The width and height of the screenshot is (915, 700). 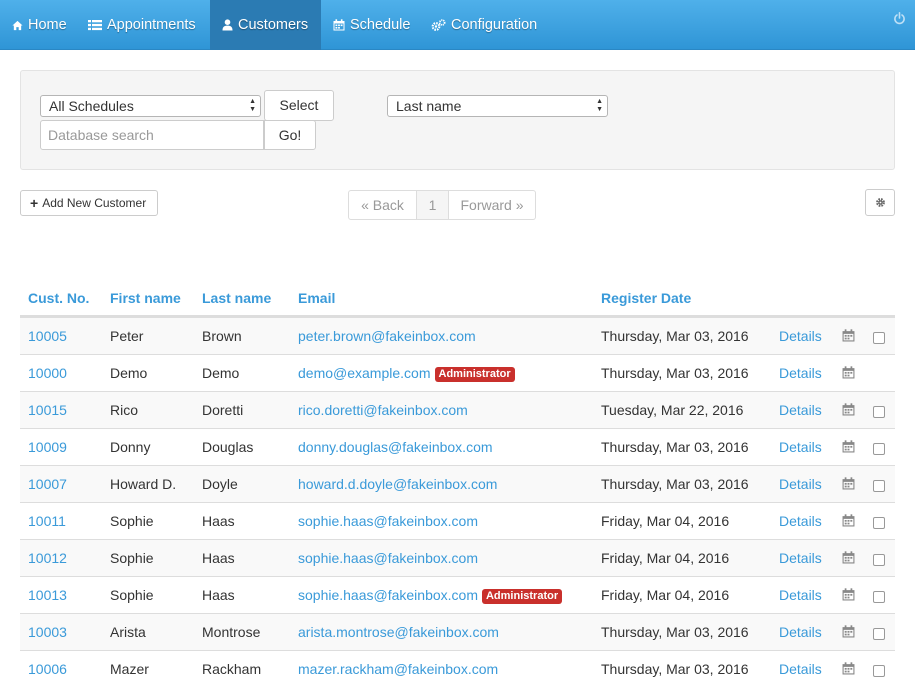 I want to click on email-link: demo@example.com, so click(x=364, y=373).